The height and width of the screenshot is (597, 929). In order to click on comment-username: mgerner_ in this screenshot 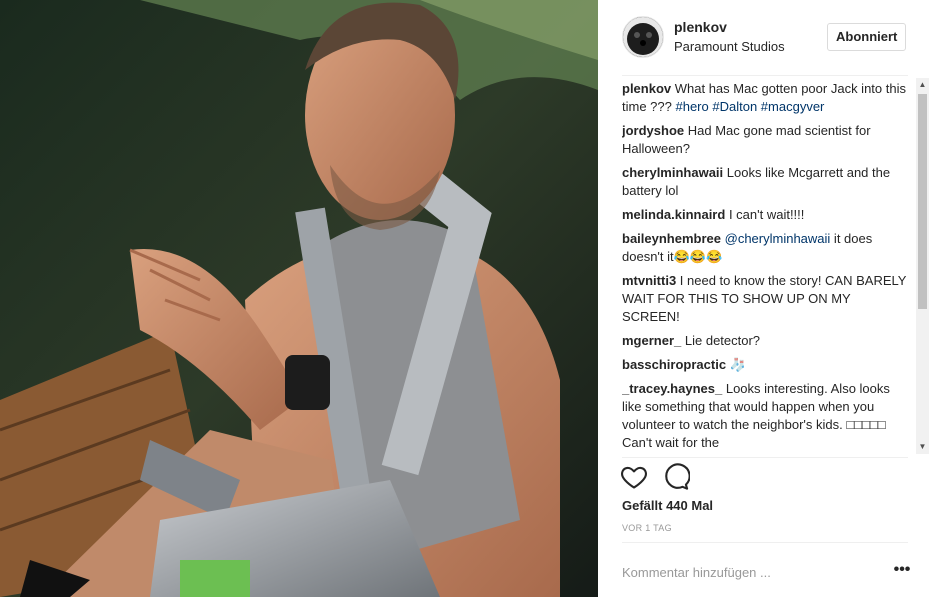, I will do `click(651, 340)`.